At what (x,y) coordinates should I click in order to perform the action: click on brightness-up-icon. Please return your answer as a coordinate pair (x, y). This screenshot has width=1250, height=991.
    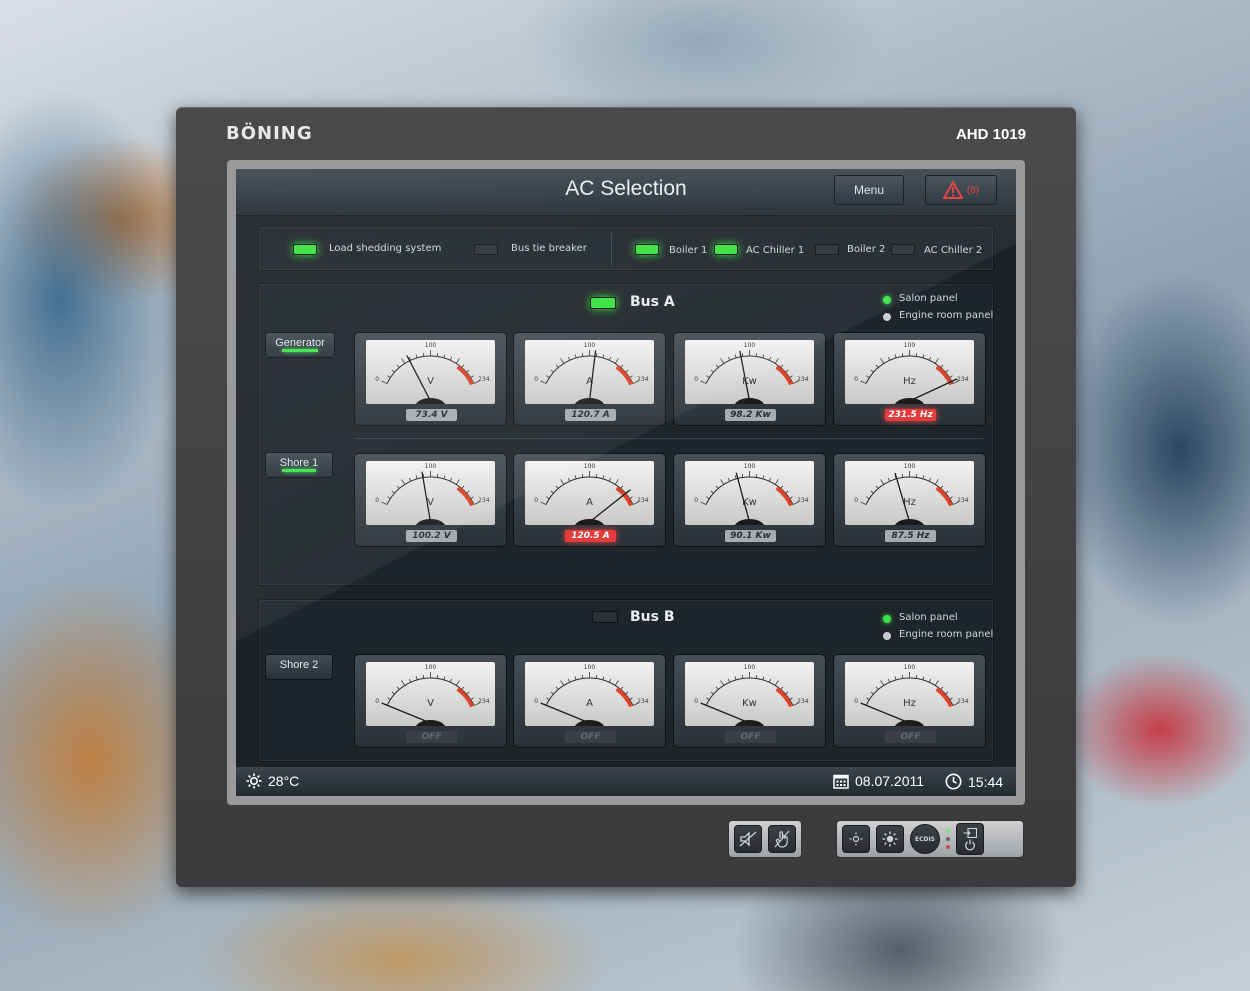
    Looking at the image, I should click on (890, 839).